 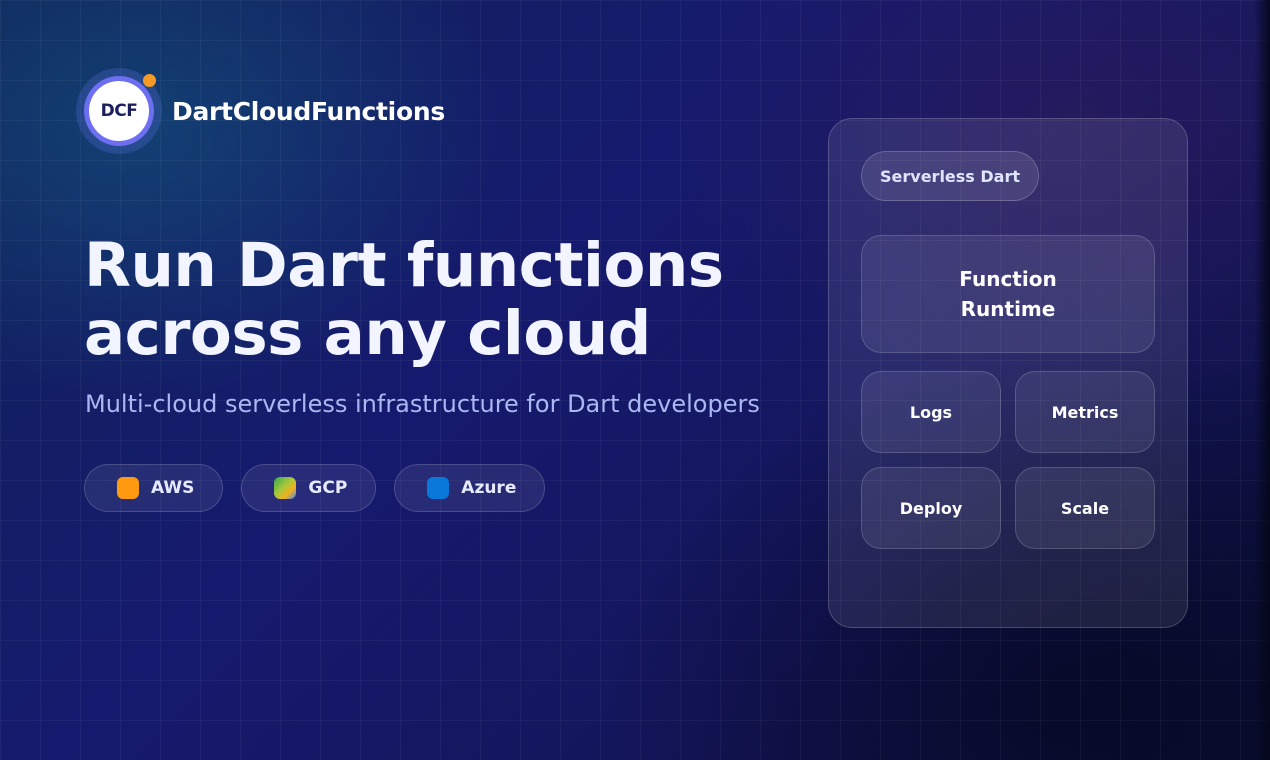 I want to click on cloud-pill-aws: AWS, so click(x=154, y=488).